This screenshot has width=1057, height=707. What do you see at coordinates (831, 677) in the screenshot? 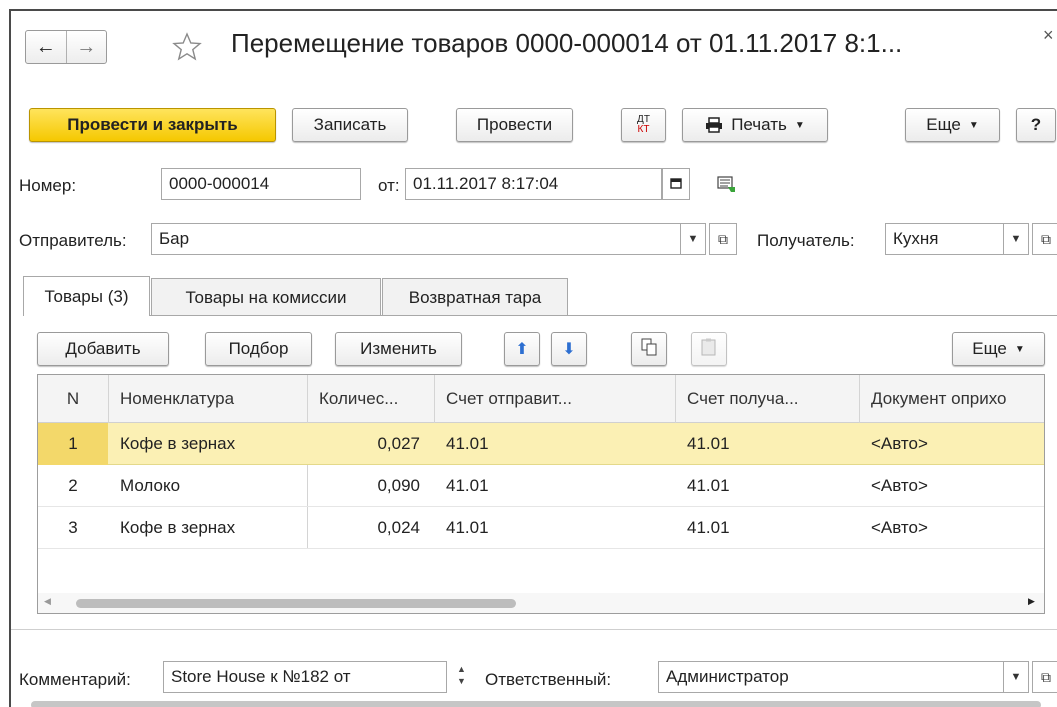
I see `responsible-field: Администратор` at bounding box center [831, 677].